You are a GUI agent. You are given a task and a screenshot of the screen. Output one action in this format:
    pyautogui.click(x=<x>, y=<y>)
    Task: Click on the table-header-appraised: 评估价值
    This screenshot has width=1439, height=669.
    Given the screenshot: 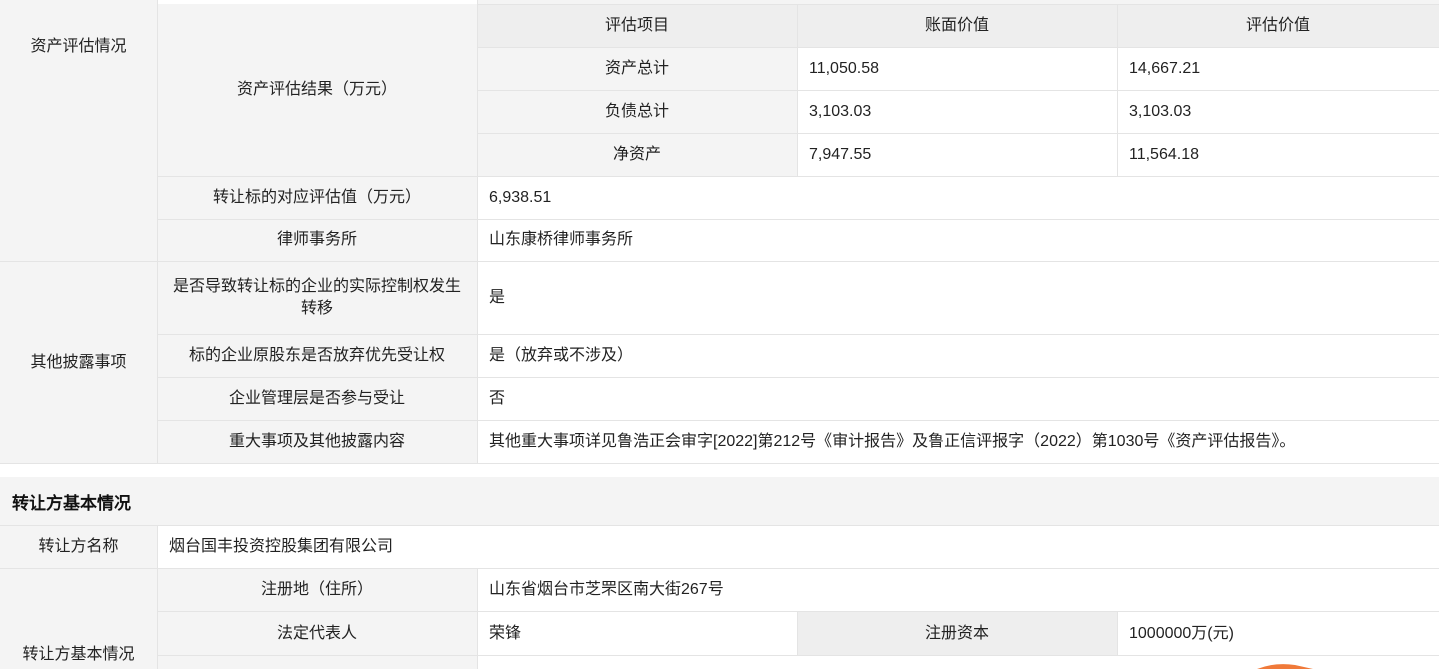 What is the action you would take?
    pyautogui.click(x=1278, y=25)
    